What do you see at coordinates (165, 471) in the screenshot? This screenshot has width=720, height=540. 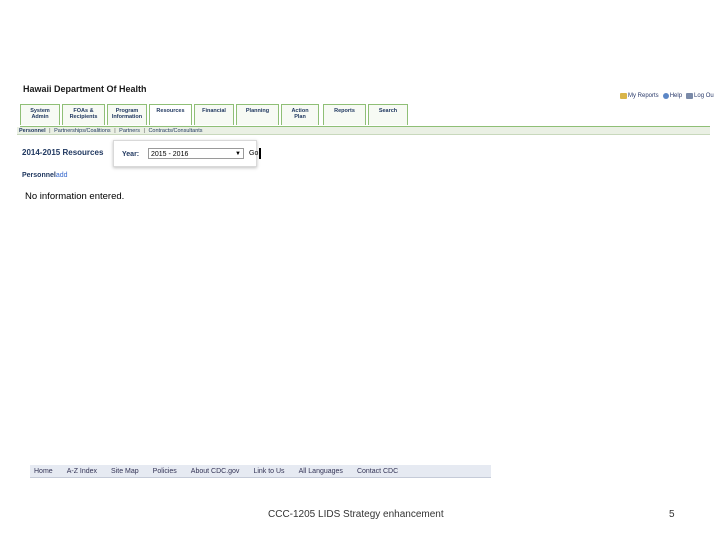 I see `footer-link-policies: Policies` at bounding box center [165, 471].